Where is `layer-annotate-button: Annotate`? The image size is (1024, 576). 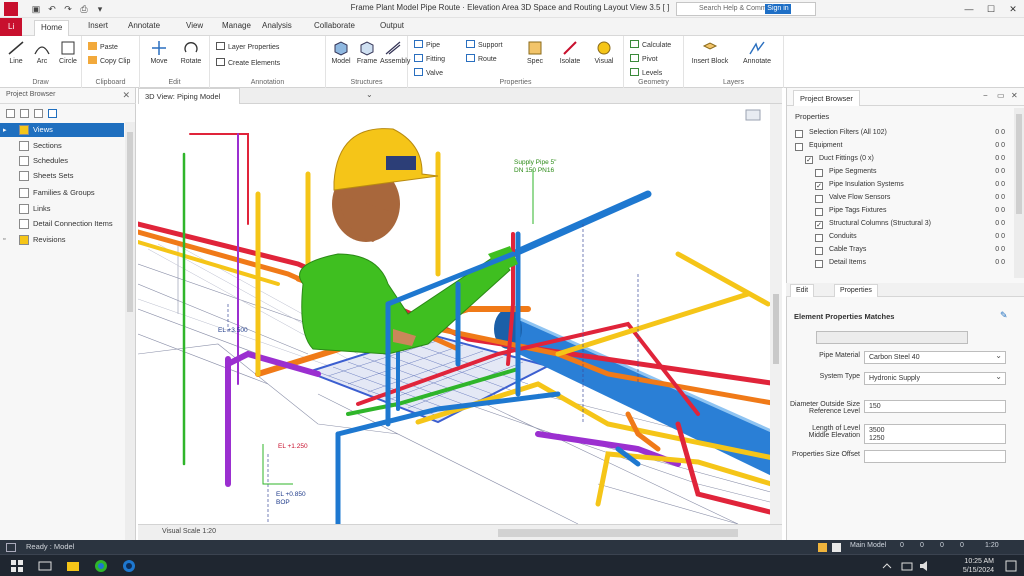
layer-annotate-button: Annotate is located at coordinates (757, 52).